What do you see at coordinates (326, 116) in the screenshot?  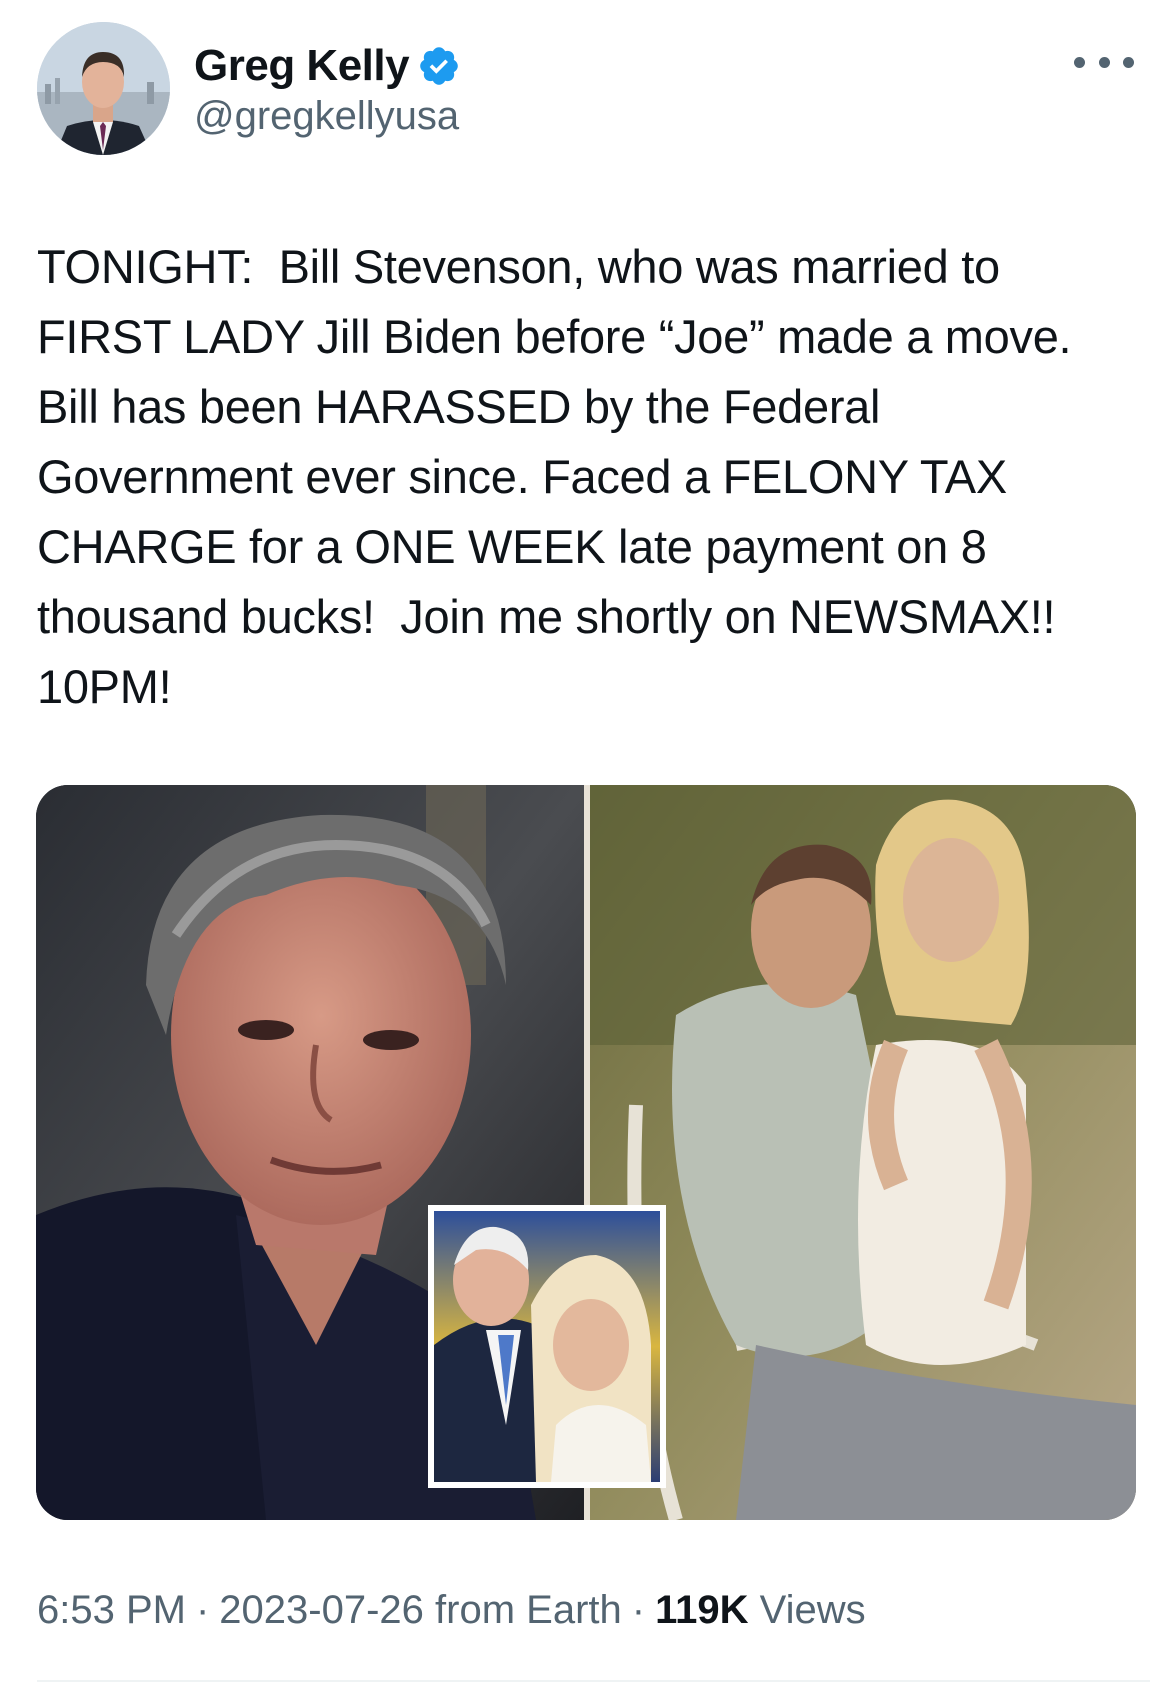 I see `author-handle: @gregkellyusa` at bounding box center [326, 116].